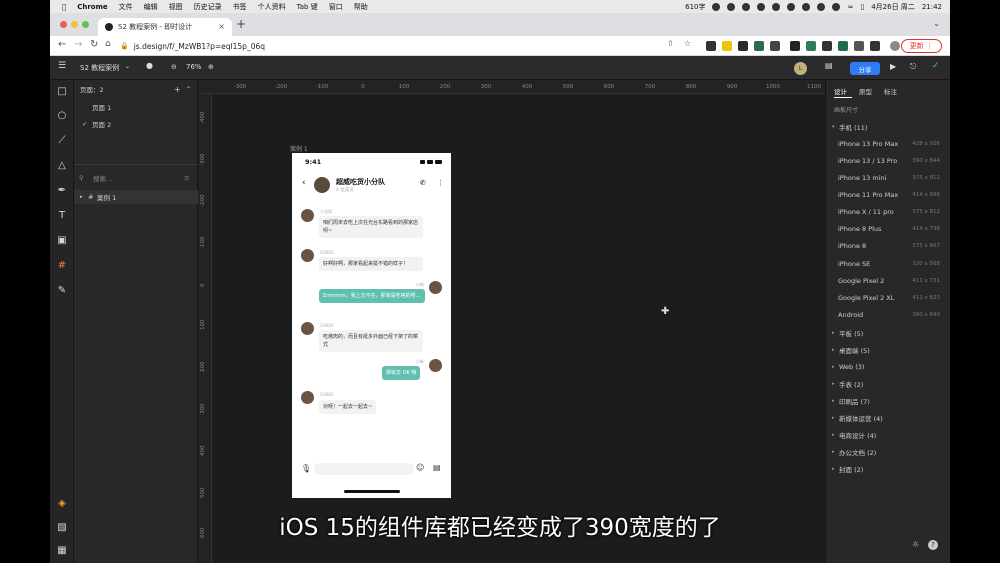 This screenshot has width=1000, height=563. What do you see at coordinates (84, 197) in the screenshot?
I see `expand-arrow-icon: ▸` at bounding box center [84, 197].